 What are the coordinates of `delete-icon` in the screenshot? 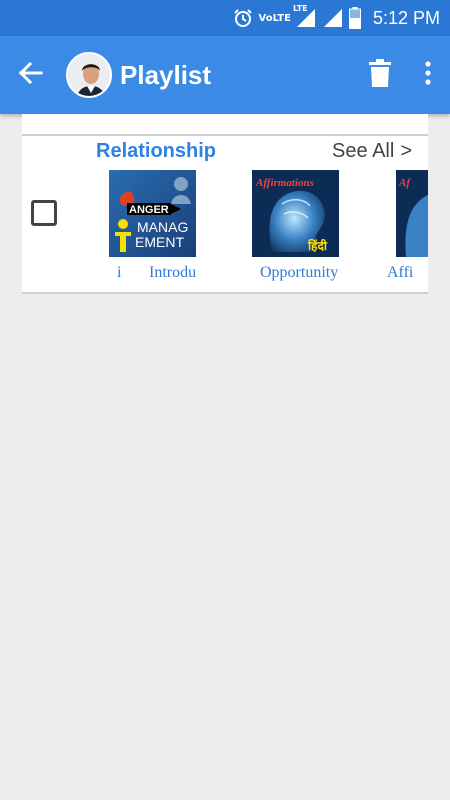 It's located at (380, 75).